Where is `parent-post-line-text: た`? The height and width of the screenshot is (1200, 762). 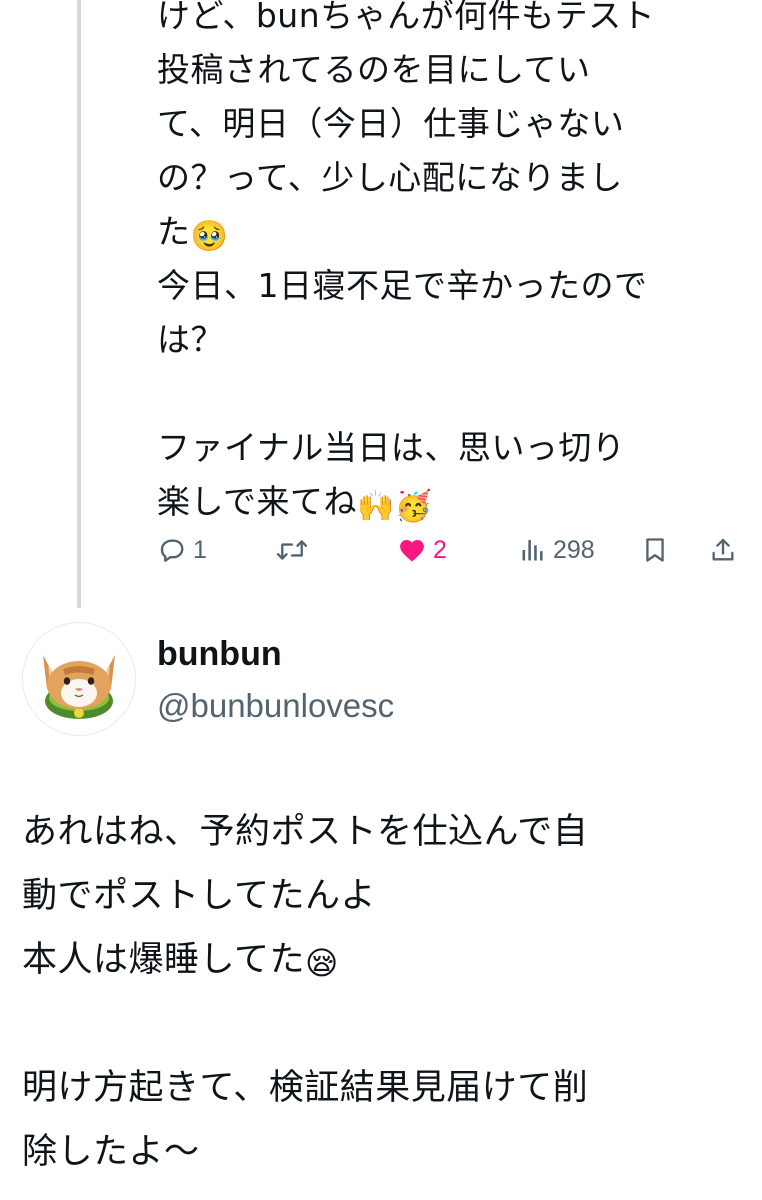
parent-post-line-text: た is located at coordinates (174, 231).